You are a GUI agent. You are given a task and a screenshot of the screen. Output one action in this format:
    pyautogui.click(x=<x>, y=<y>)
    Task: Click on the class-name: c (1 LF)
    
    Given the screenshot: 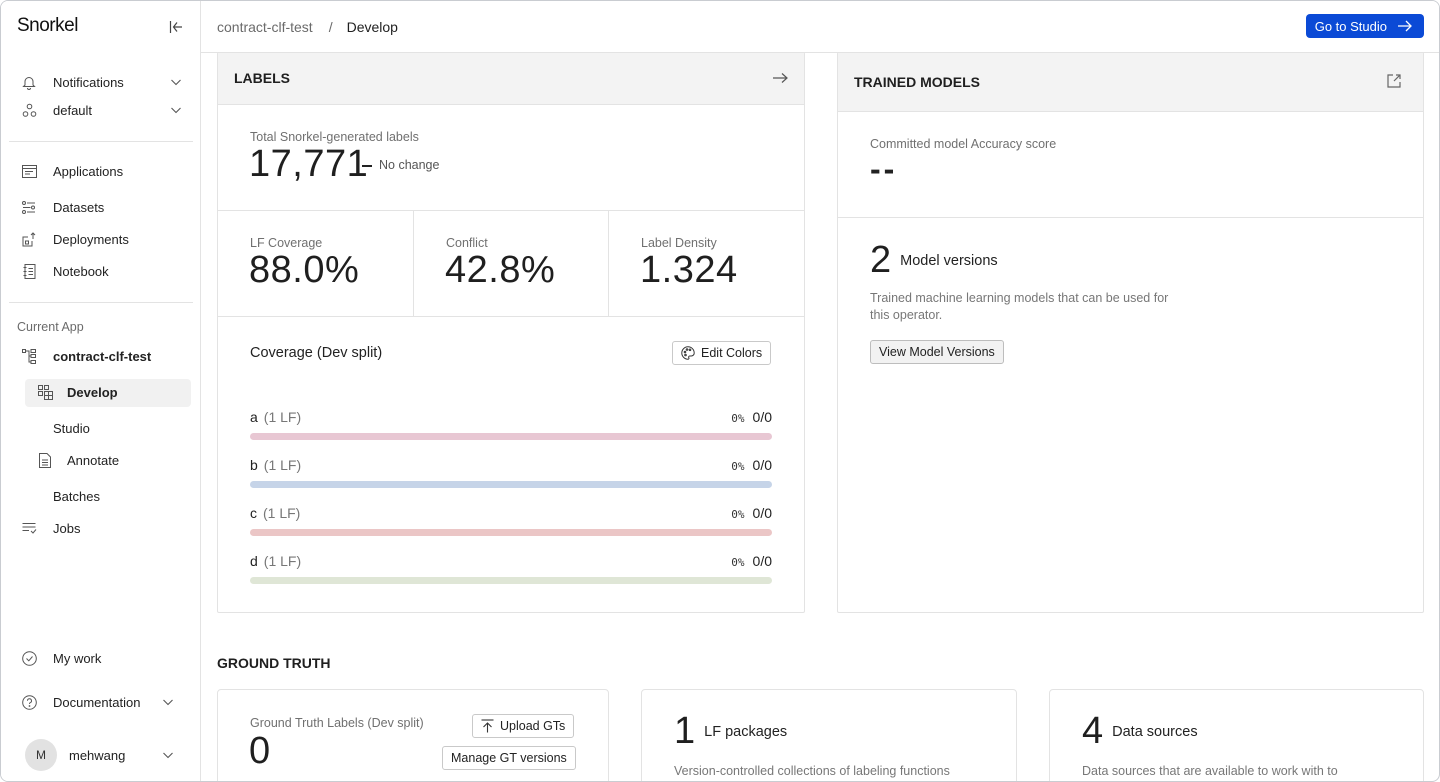 What is the action you would take?
    pyautogui.click(x=275, y=513)
    